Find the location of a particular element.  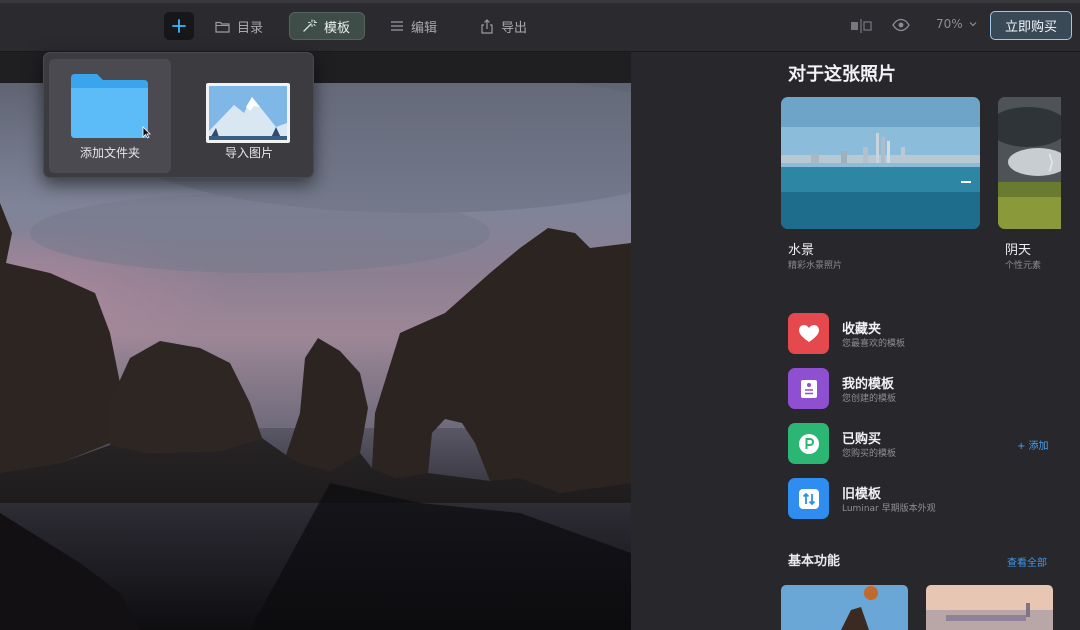

toolbar: 目录 模板 编辑 导出 70% 立即购买 is located at coordinates (540, 26).